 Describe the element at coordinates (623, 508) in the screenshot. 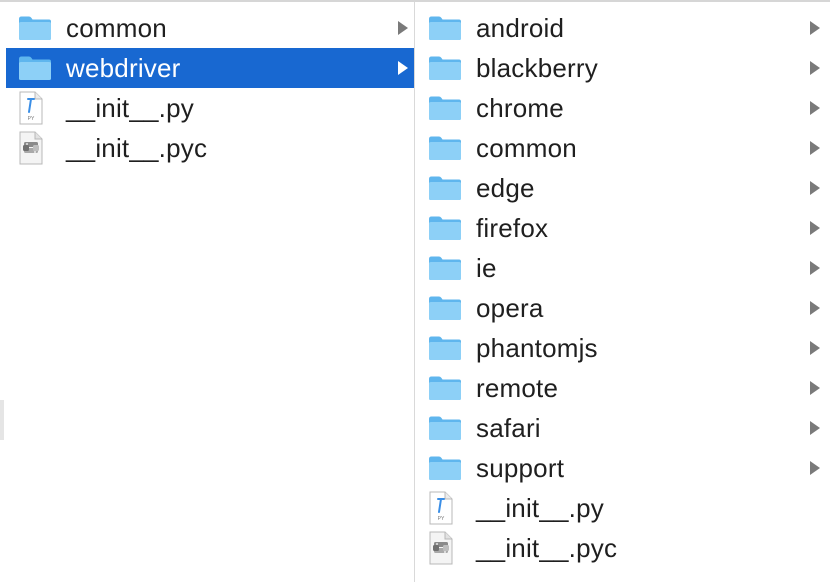

I see `column2-row-12: PY __init__.py` at that location.